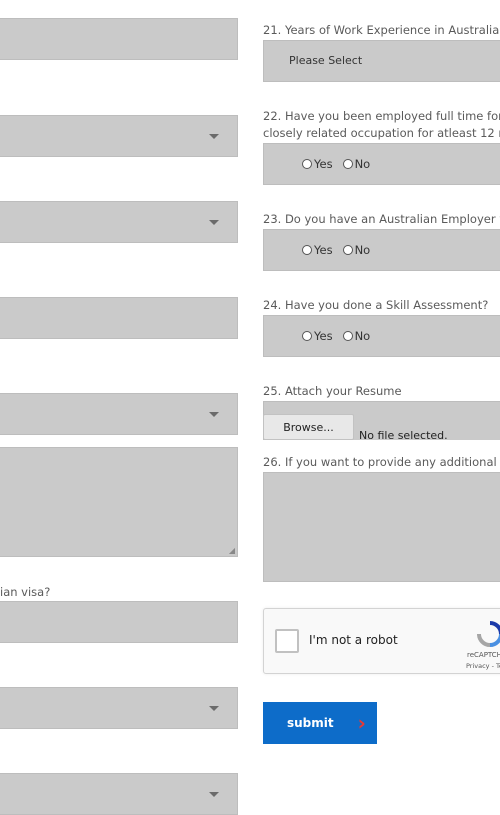 The width and height of the screenshot is (500, 815). I want to click on q22-no-option: No, so click(356, 164).